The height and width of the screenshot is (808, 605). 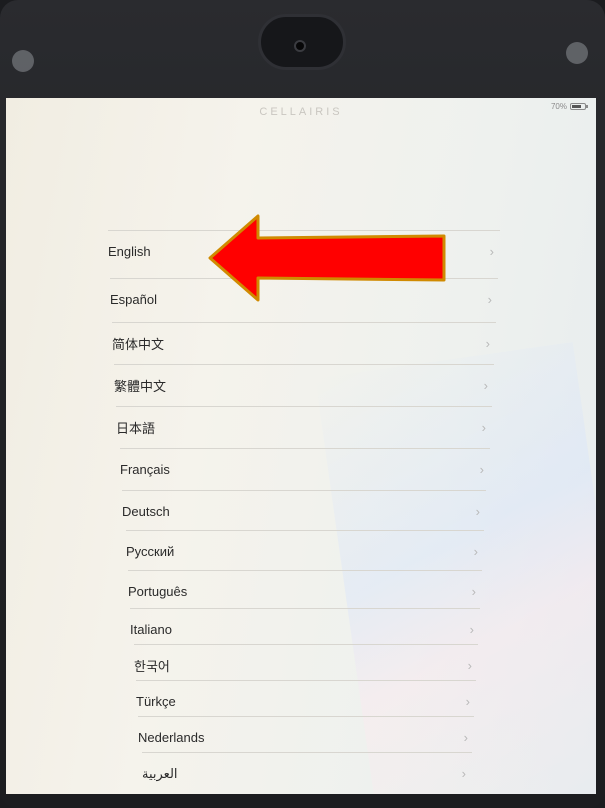 I want to click on language-label: Italiano, so click(x=151, y=629).